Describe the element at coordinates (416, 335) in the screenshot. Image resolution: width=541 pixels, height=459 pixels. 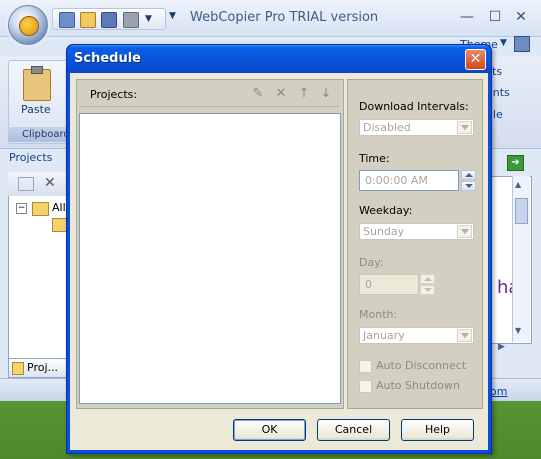
I see `month-select: January` at that location.